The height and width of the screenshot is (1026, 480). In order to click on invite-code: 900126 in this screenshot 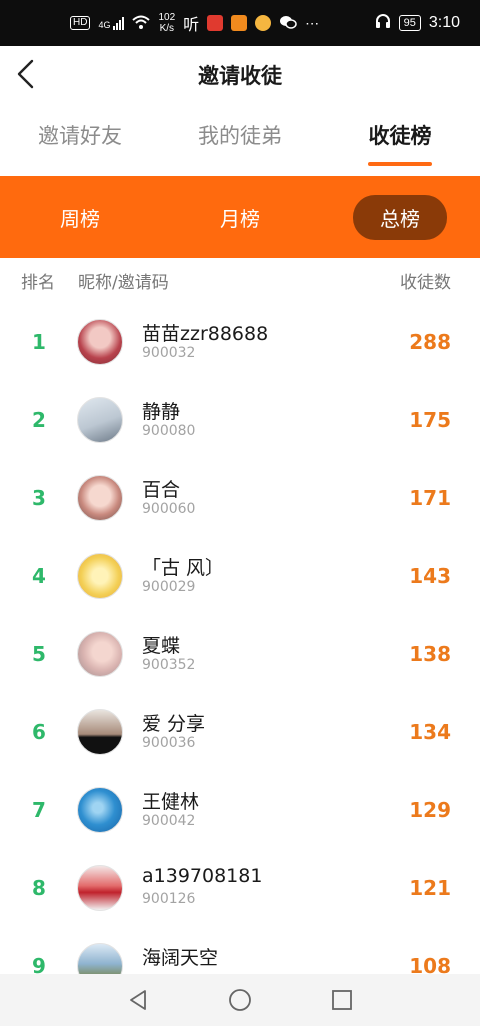, I will do `click(169, 899)`.